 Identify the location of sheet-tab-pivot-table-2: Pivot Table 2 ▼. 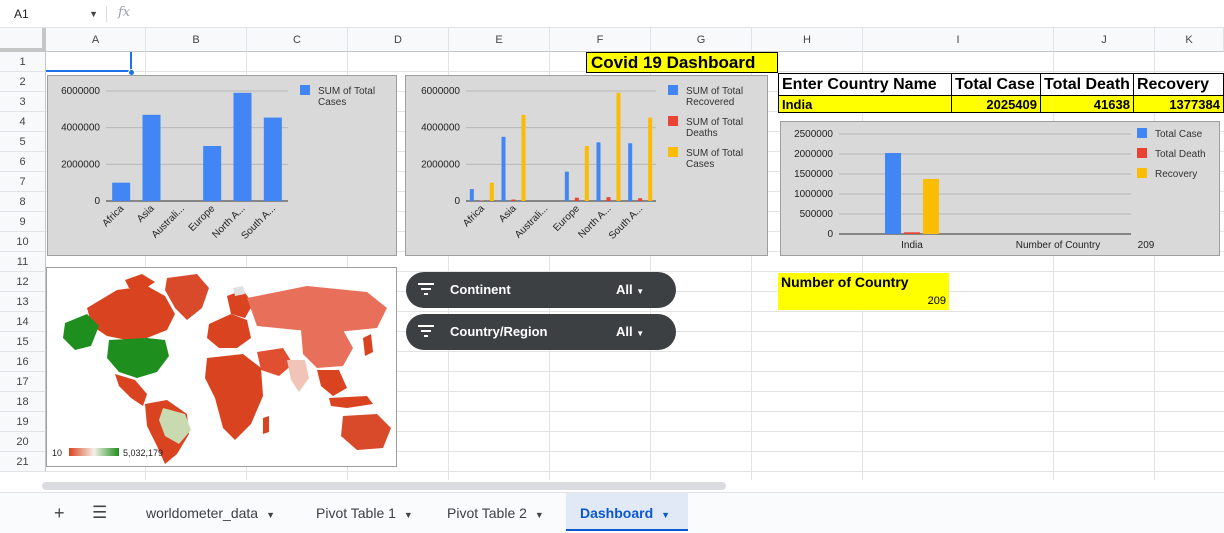
(499, 512).